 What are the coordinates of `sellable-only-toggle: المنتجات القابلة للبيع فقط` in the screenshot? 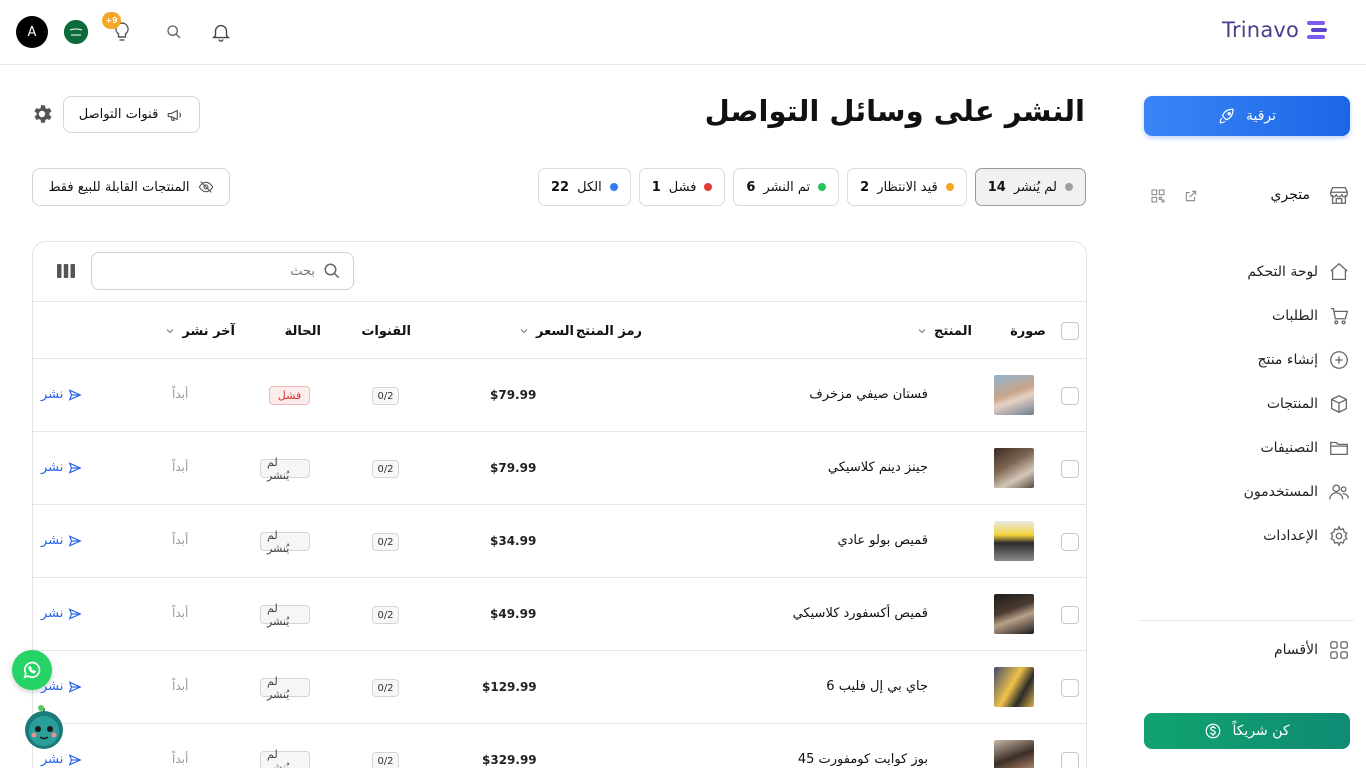 It's located at (131, 187).